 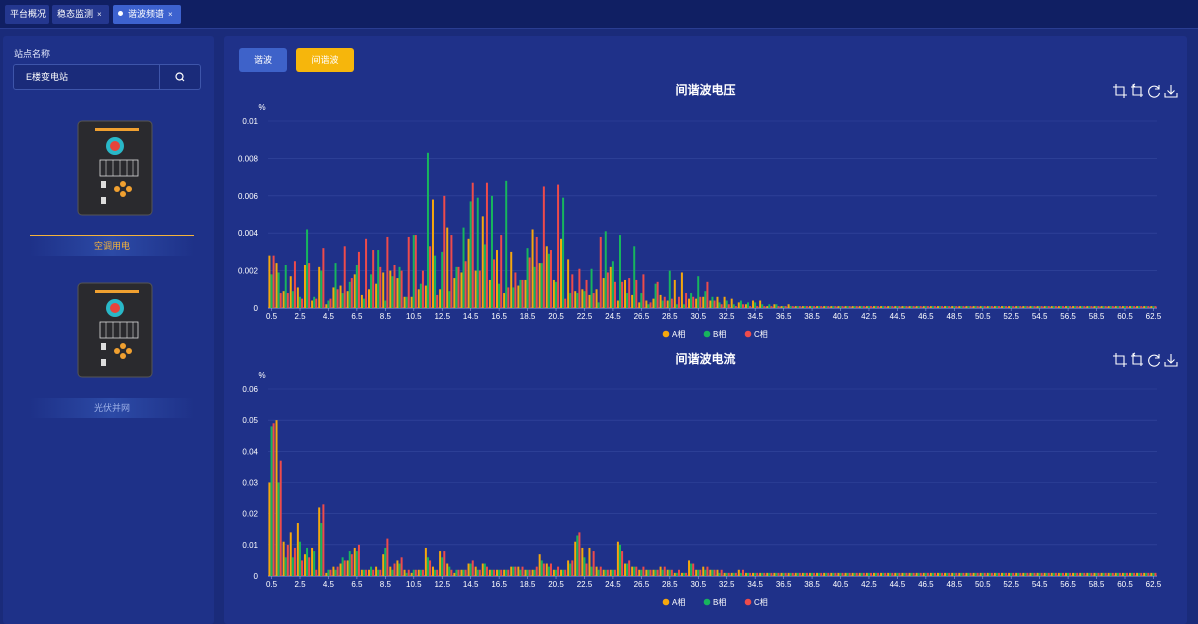 I want to click on x-tick-label: 30.5, so click(x=698, y=584).